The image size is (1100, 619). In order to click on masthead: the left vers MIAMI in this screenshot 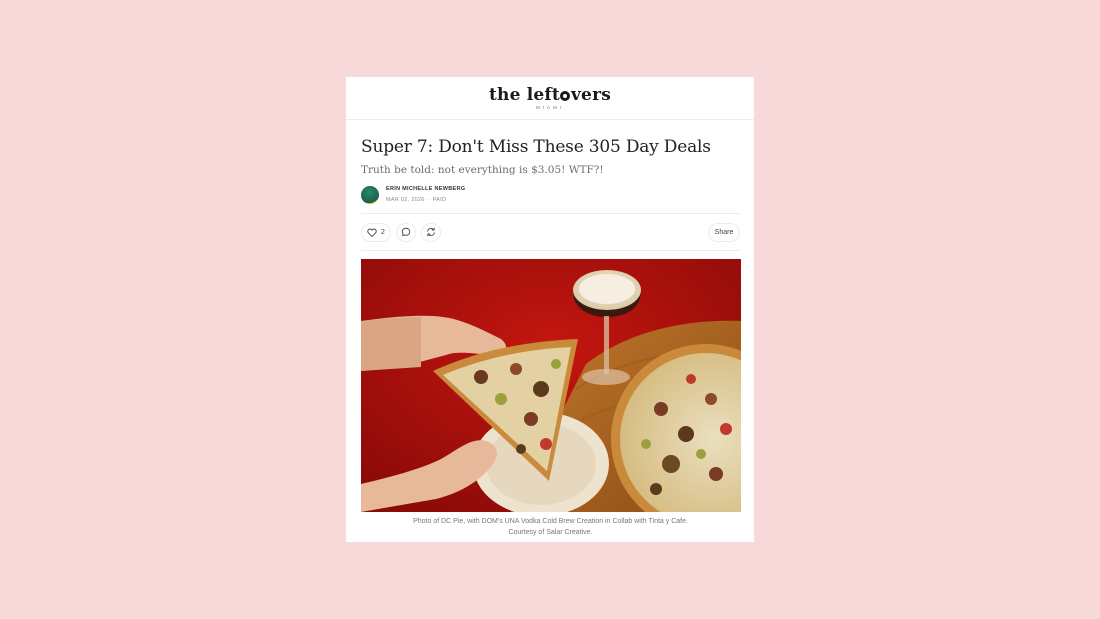, I will do `click(550, 98)`.